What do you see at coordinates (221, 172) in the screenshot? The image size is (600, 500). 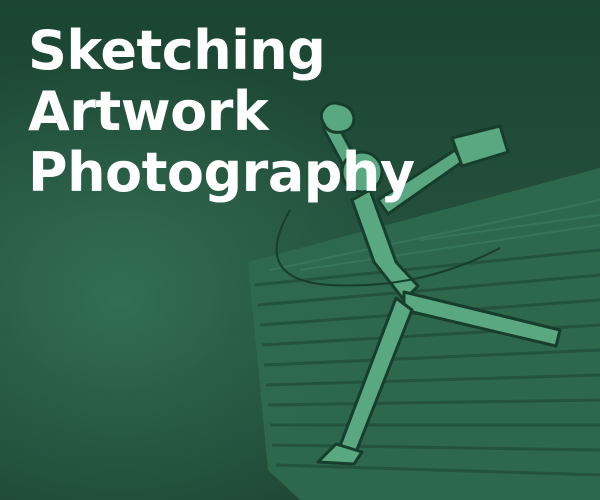 I see `title-line-photography: Photography` at bounding box center [221, 172].